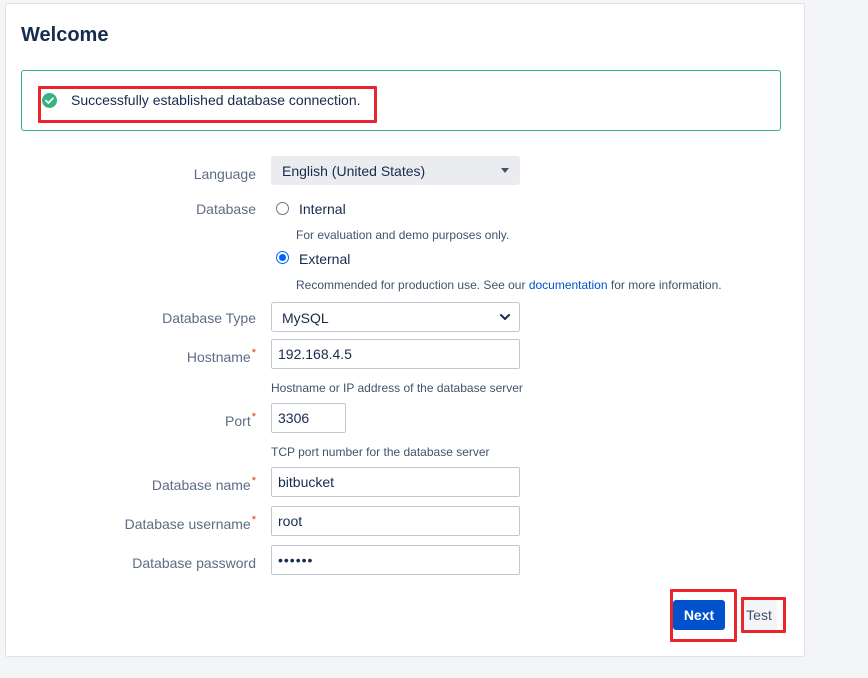  What do you see at coordinates (568, 285) in the screenshot?
I see `documentation-link: documentation` at bounding box center [568, 285].